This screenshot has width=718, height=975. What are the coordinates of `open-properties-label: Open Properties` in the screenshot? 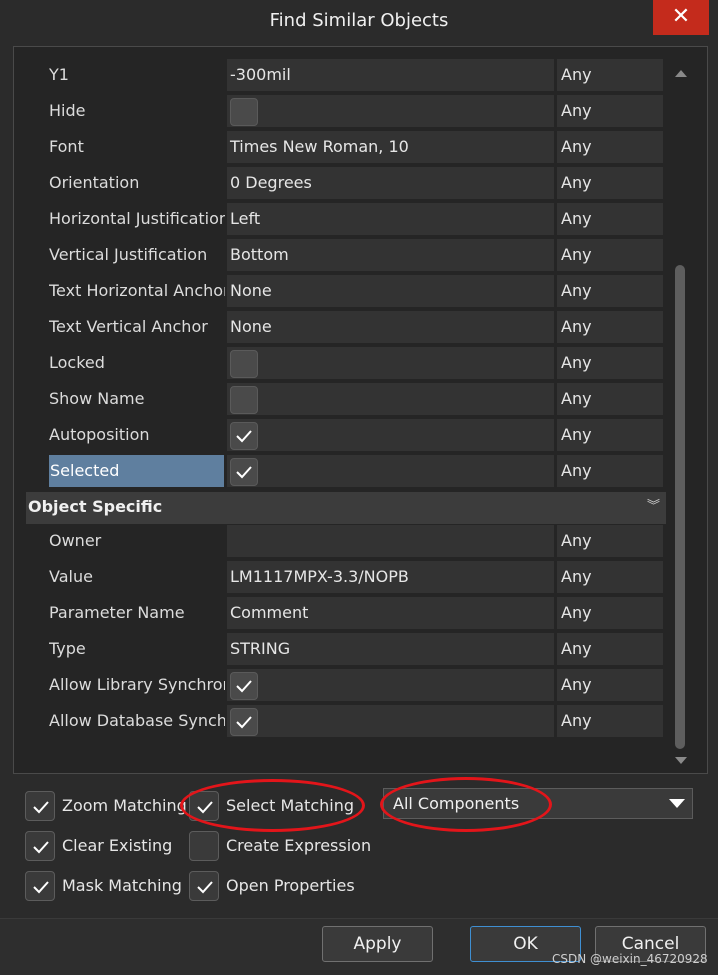 It's located at (290, 885).